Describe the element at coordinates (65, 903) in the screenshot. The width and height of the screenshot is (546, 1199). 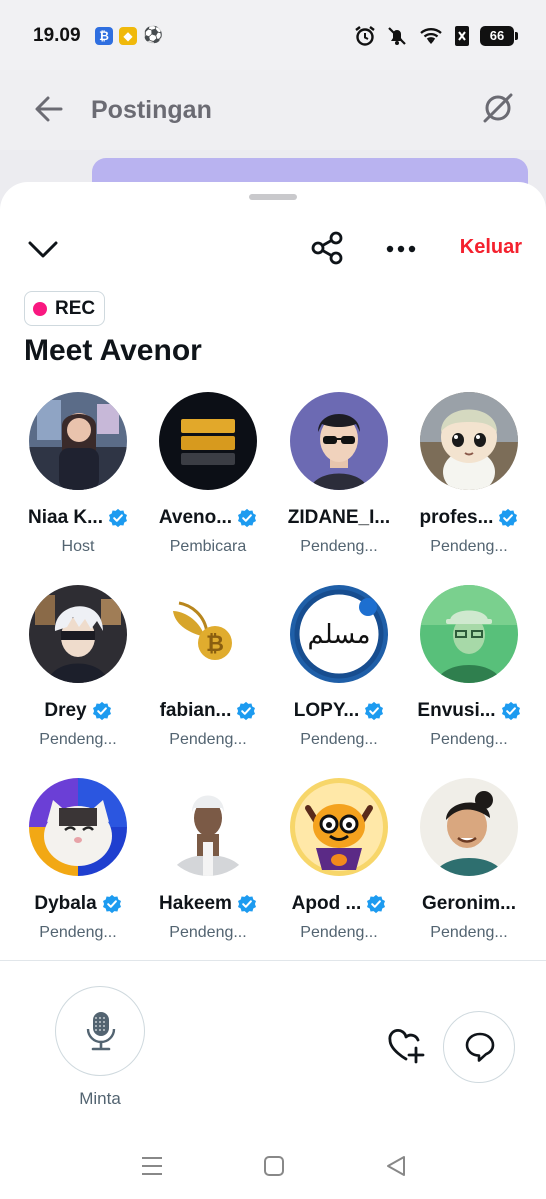
I see `participant-name: Dybala` at that location.